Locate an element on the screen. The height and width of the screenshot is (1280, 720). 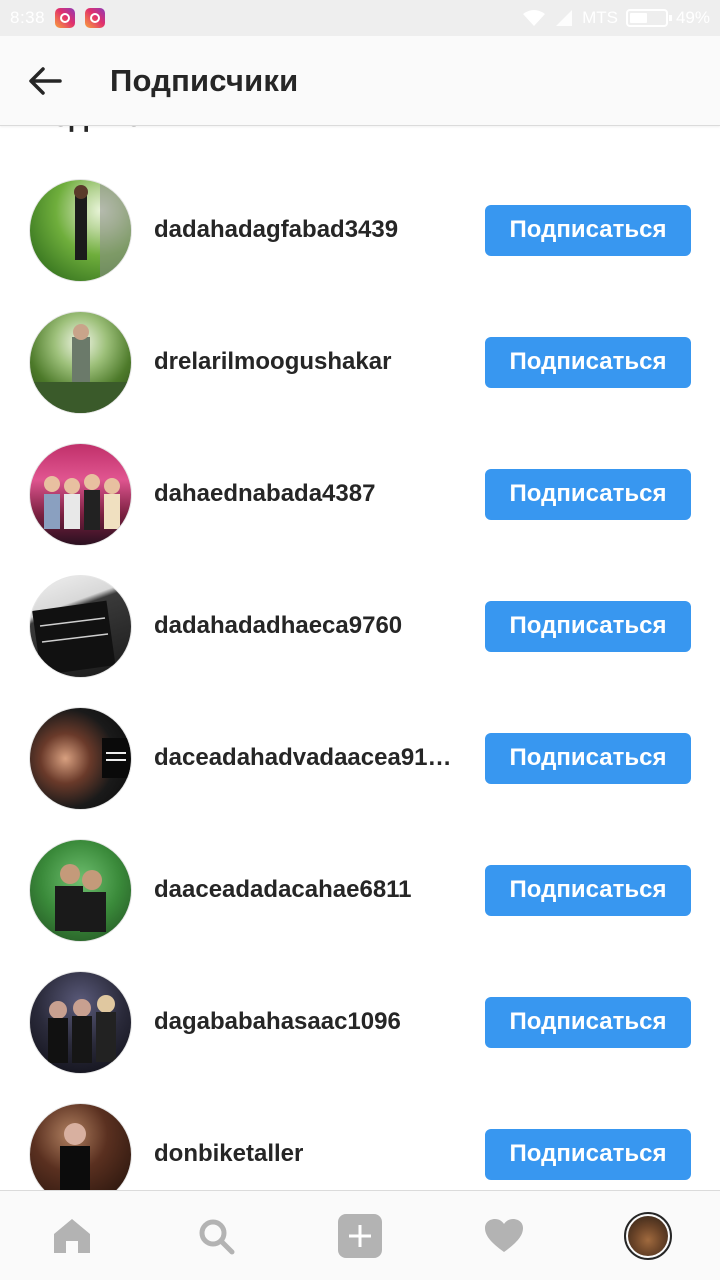
profile-photo is located at coordinates (648, 1235).